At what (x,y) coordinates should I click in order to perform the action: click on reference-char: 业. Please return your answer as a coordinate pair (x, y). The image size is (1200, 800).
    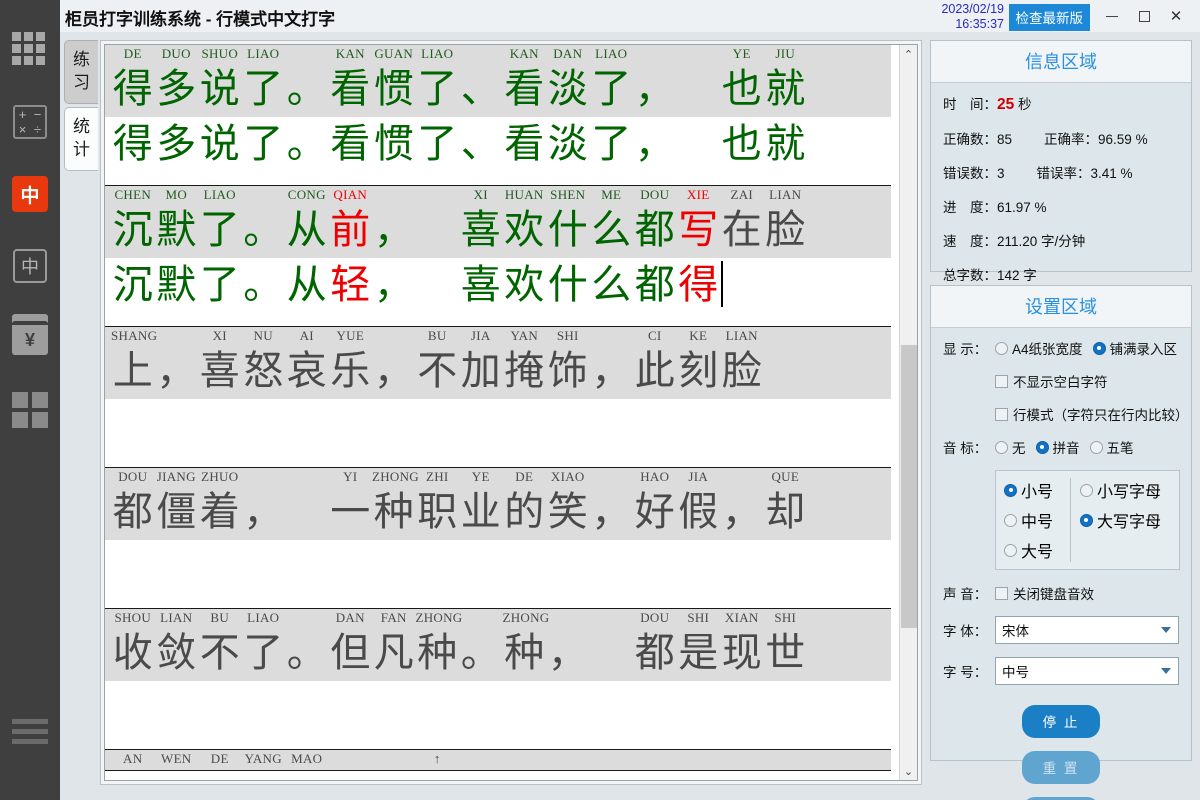
    Looking at the image, I should click on (480, 512).